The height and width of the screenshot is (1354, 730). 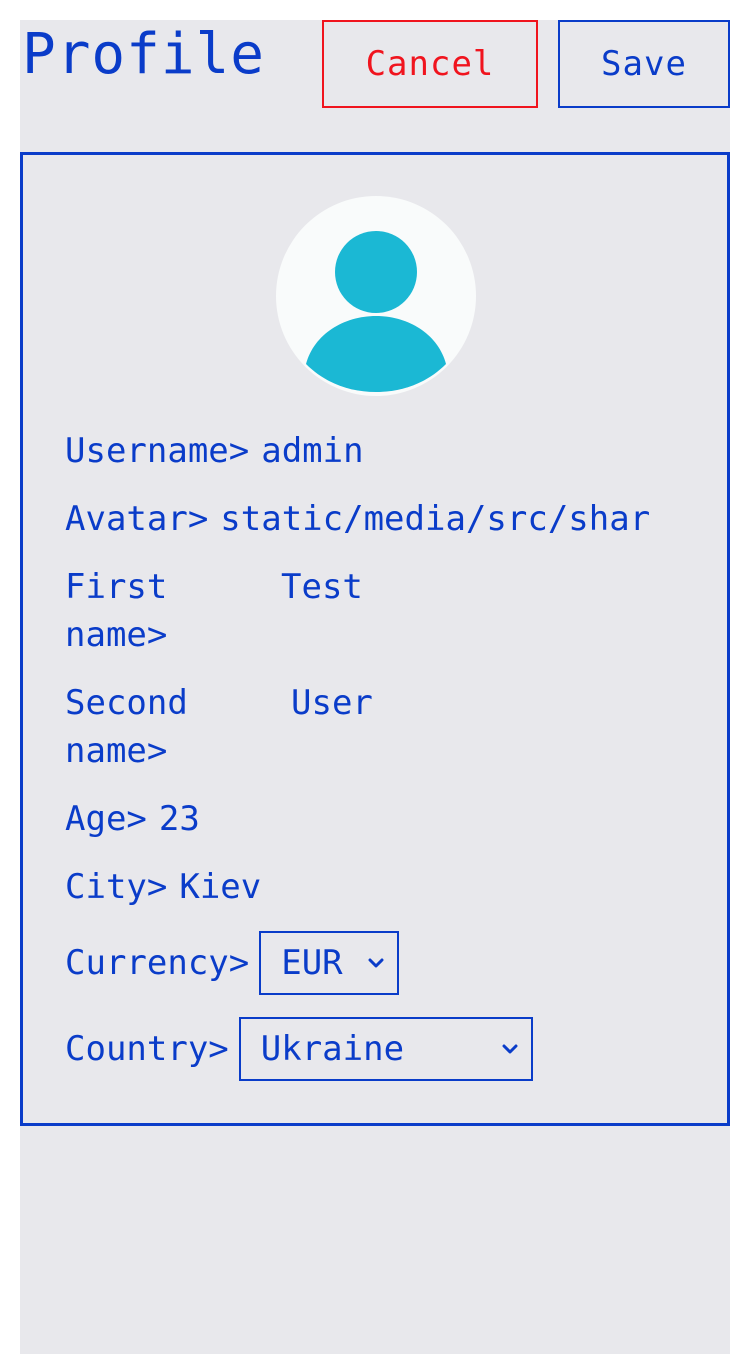 I want to click on page-title: Profile, so click(x=144, y=54).